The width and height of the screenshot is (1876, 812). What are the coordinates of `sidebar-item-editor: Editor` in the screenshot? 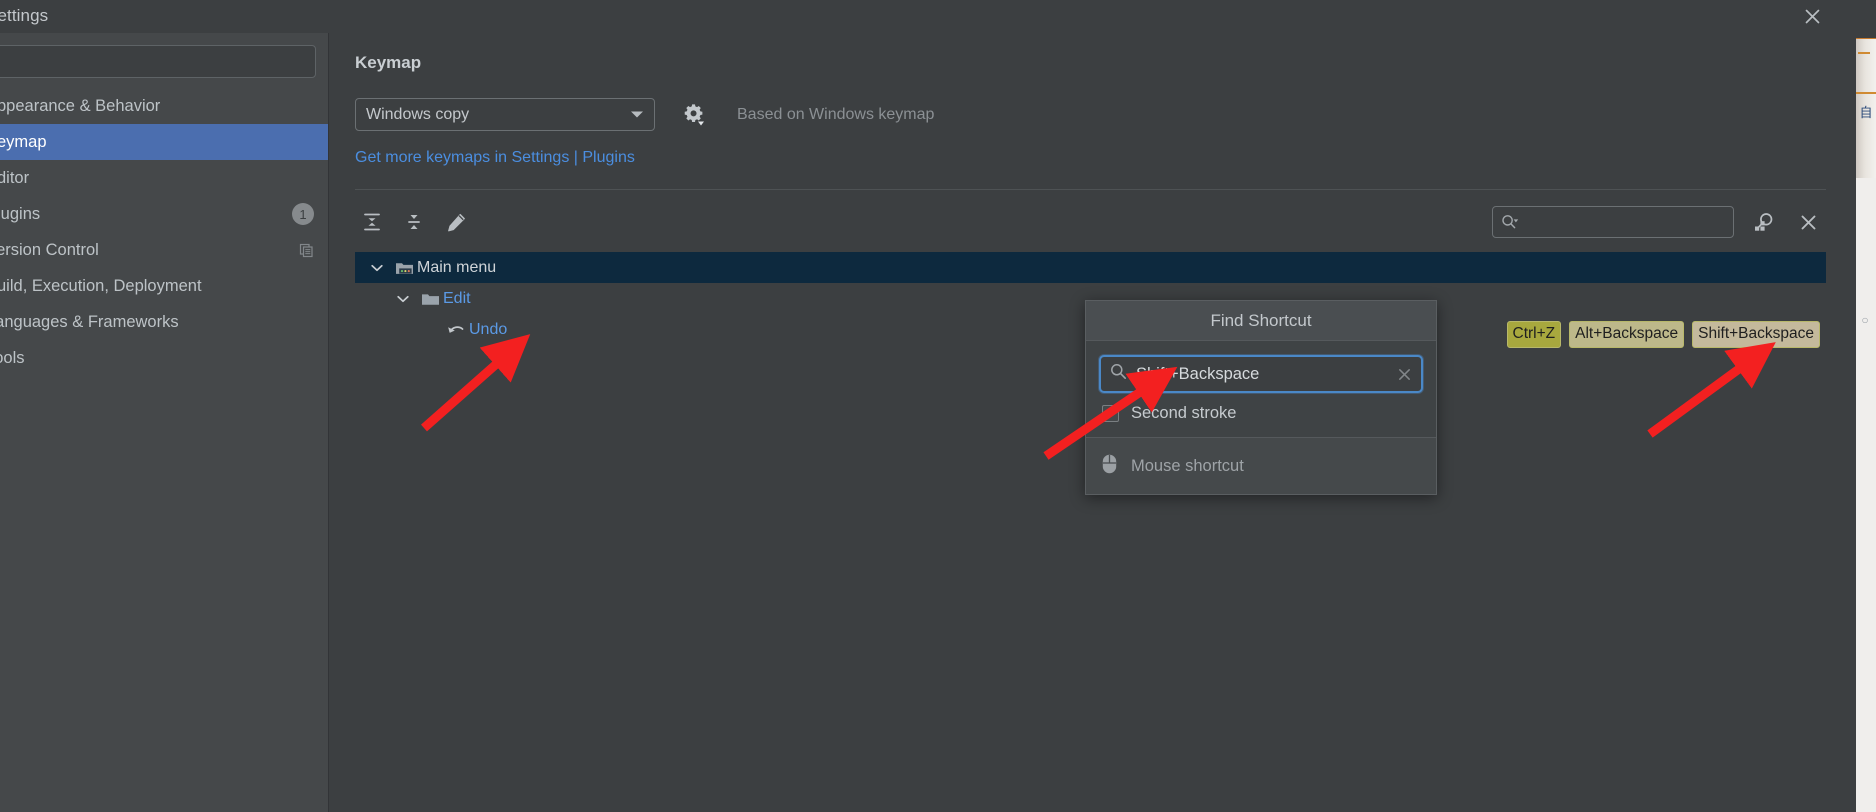 It's located at (164, 178).